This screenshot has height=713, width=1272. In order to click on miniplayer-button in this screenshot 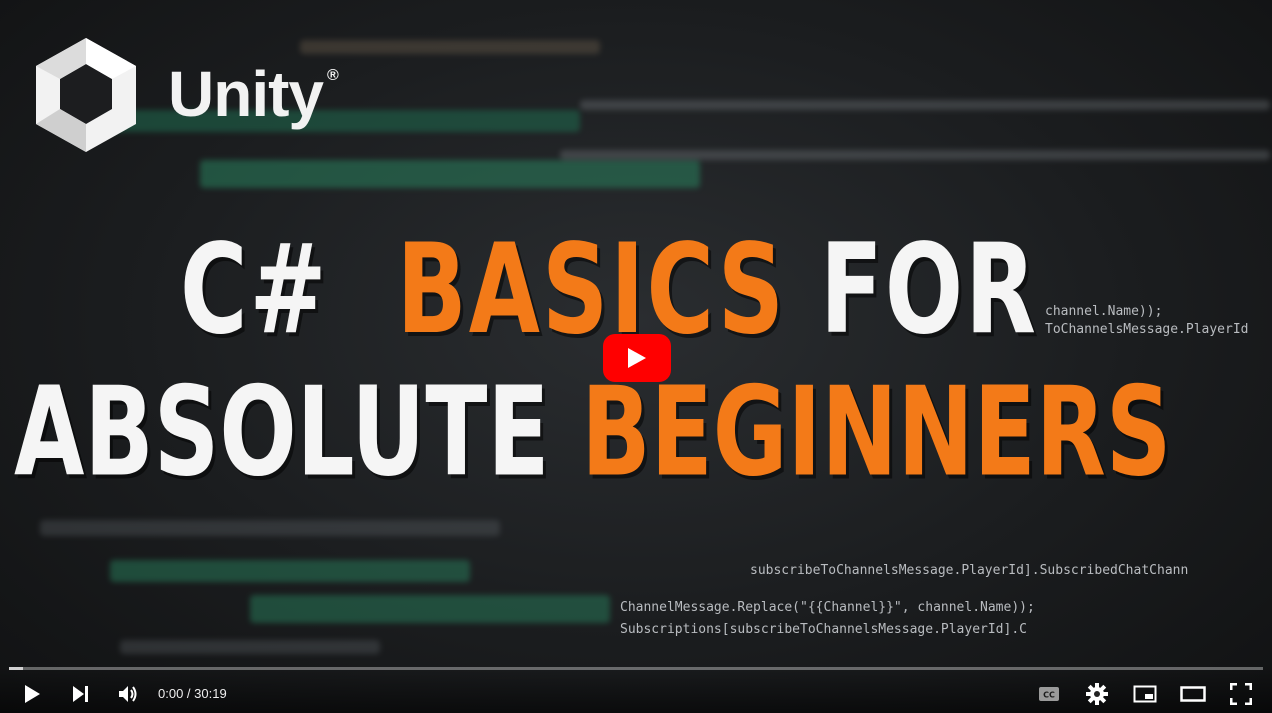, I will do `click(1145, 694)`.